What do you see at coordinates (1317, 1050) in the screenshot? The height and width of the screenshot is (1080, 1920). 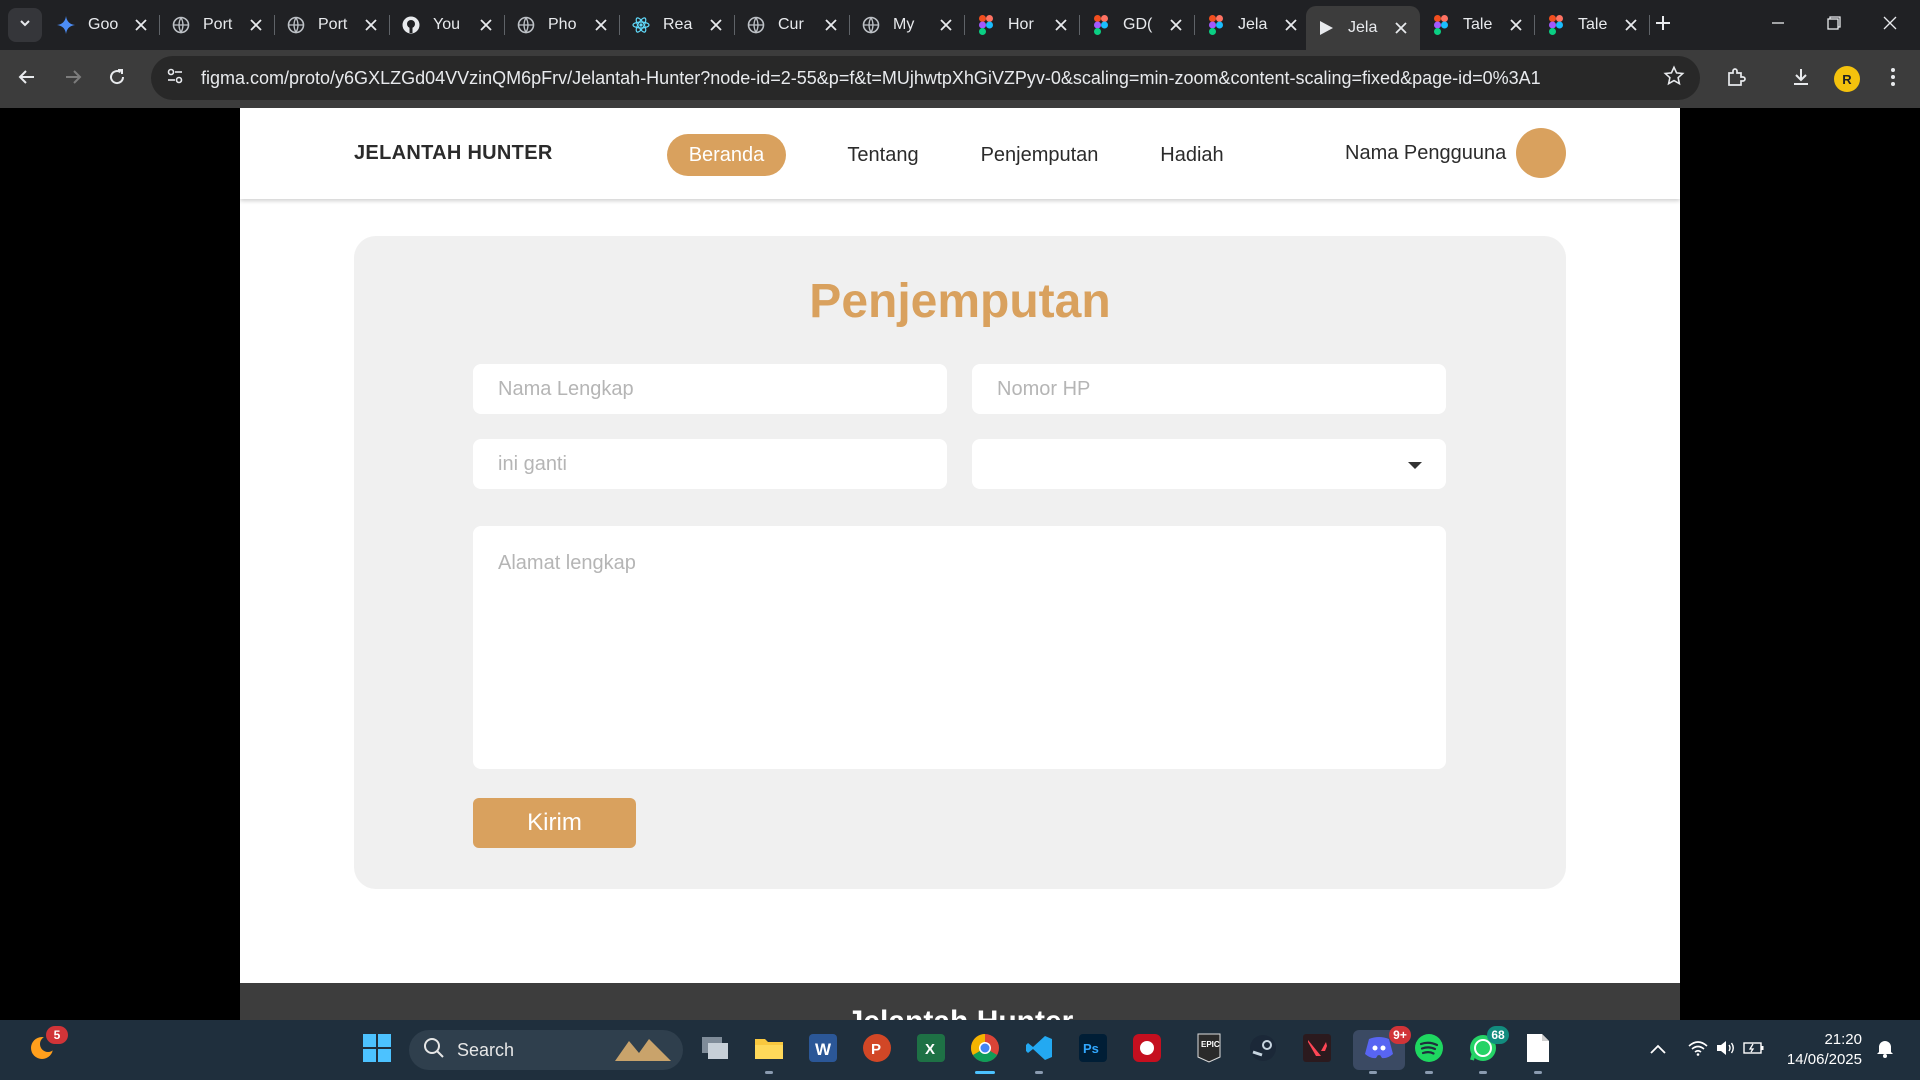 I see `taskbar-valorant` at bounding box center [1317, 1050].